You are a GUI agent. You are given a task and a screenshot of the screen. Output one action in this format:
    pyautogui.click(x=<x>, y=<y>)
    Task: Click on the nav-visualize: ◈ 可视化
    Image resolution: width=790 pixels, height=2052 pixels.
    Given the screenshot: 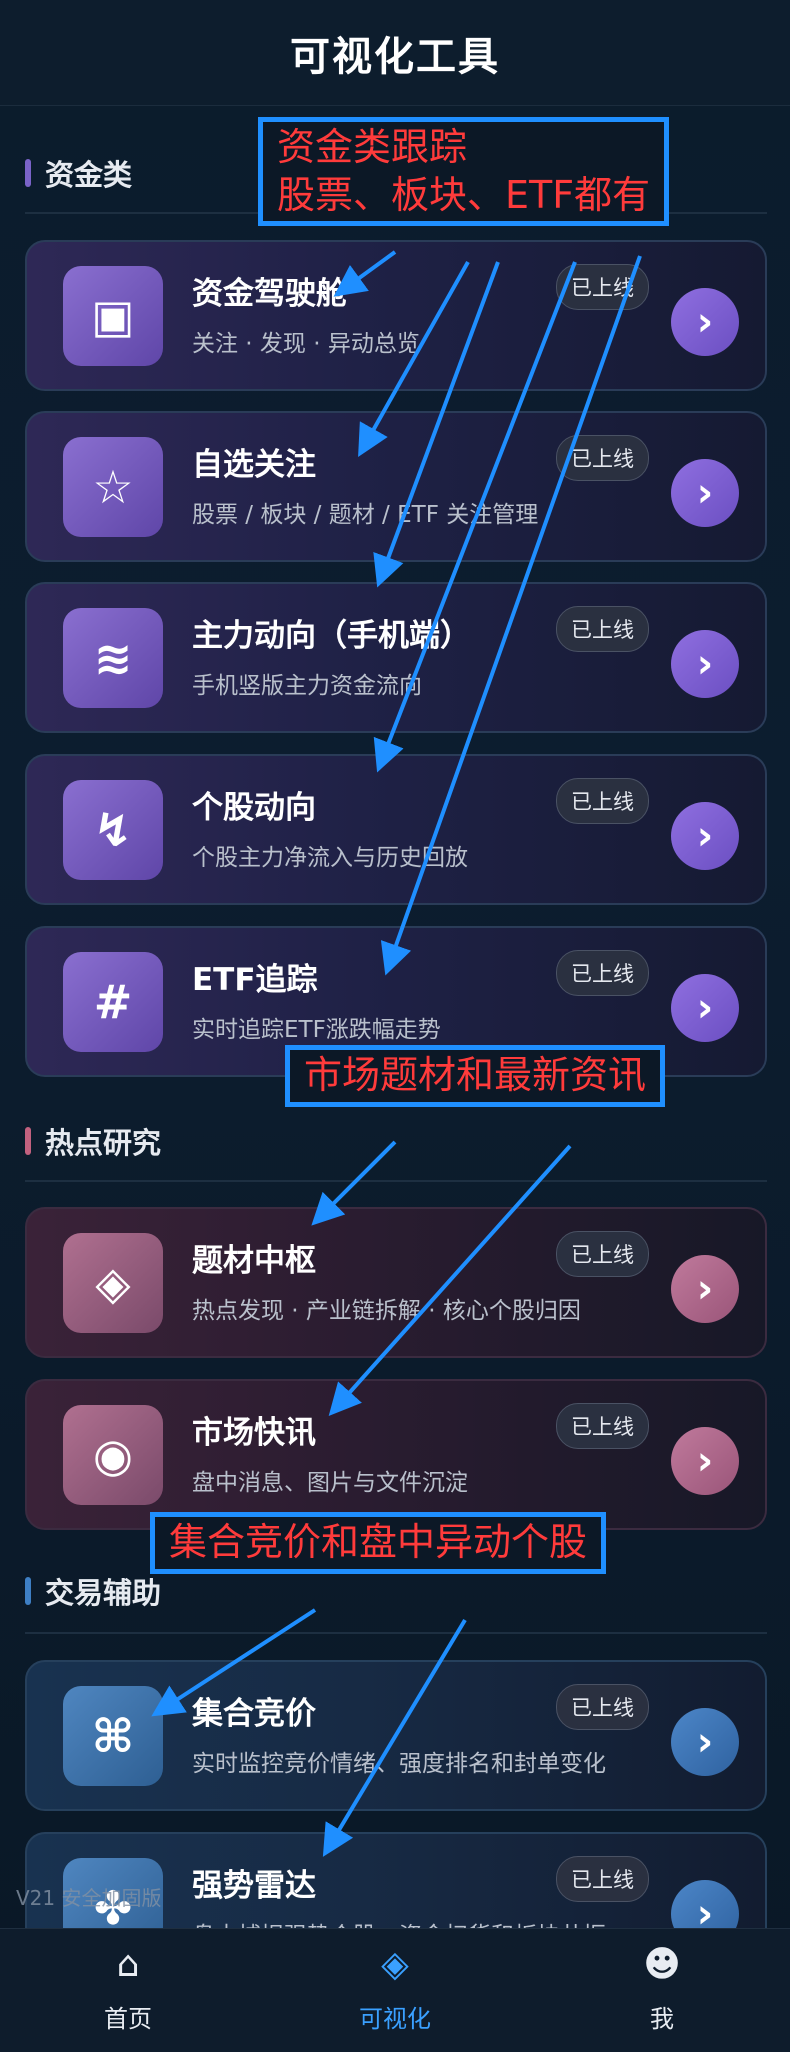 What is the action you would take?
    pyautogui.click(x=395, y=1988)
    